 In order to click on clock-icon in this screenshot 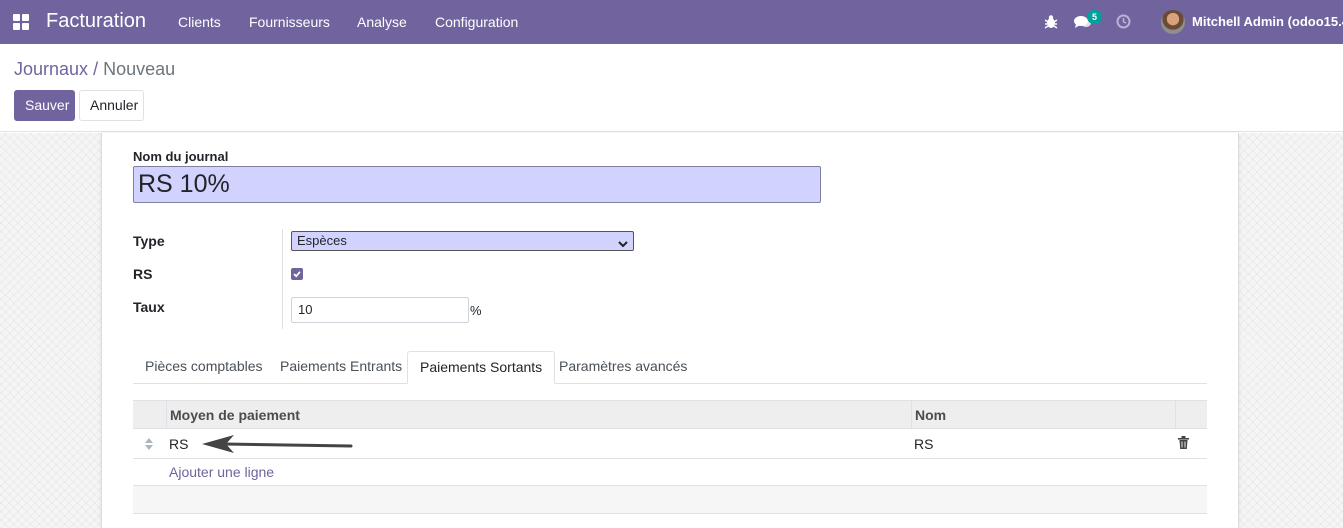, I will do `click(1123, 23)`.